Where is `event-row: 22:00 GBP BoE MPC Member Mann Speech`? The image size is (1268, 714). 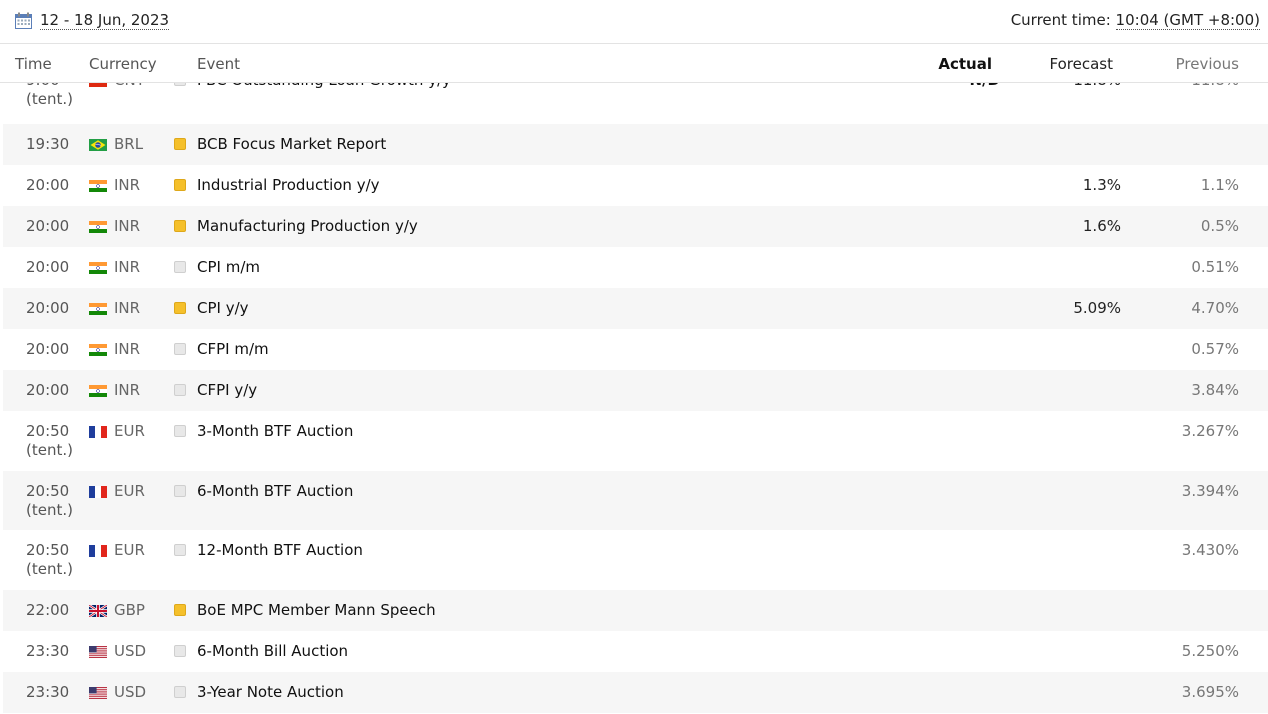 event-row: 22:00 GBP BoE MPC Member Mann Speech is located at coordinates (635, 610).